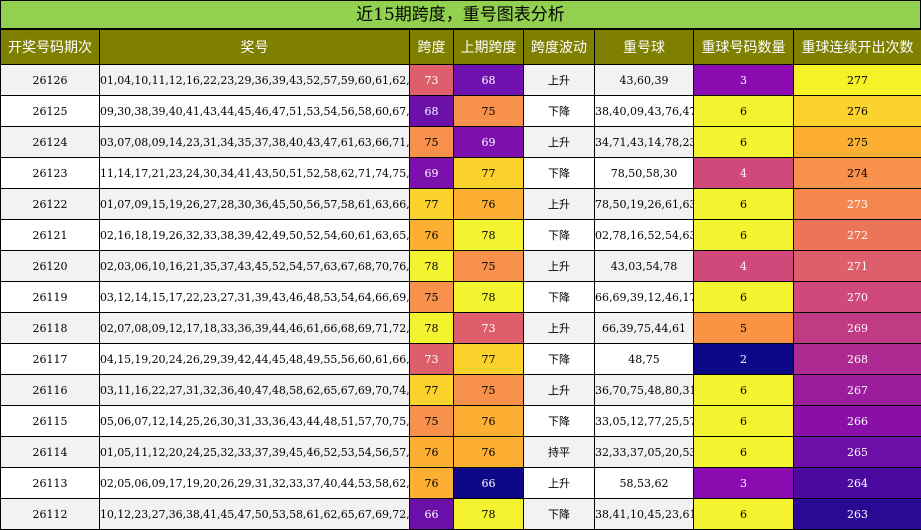 The width and height of the screenshot is (921, 530). Describe the element at coordinates (857, 142) in the screenshot. I see `cell-consecutive: 275` at that location.